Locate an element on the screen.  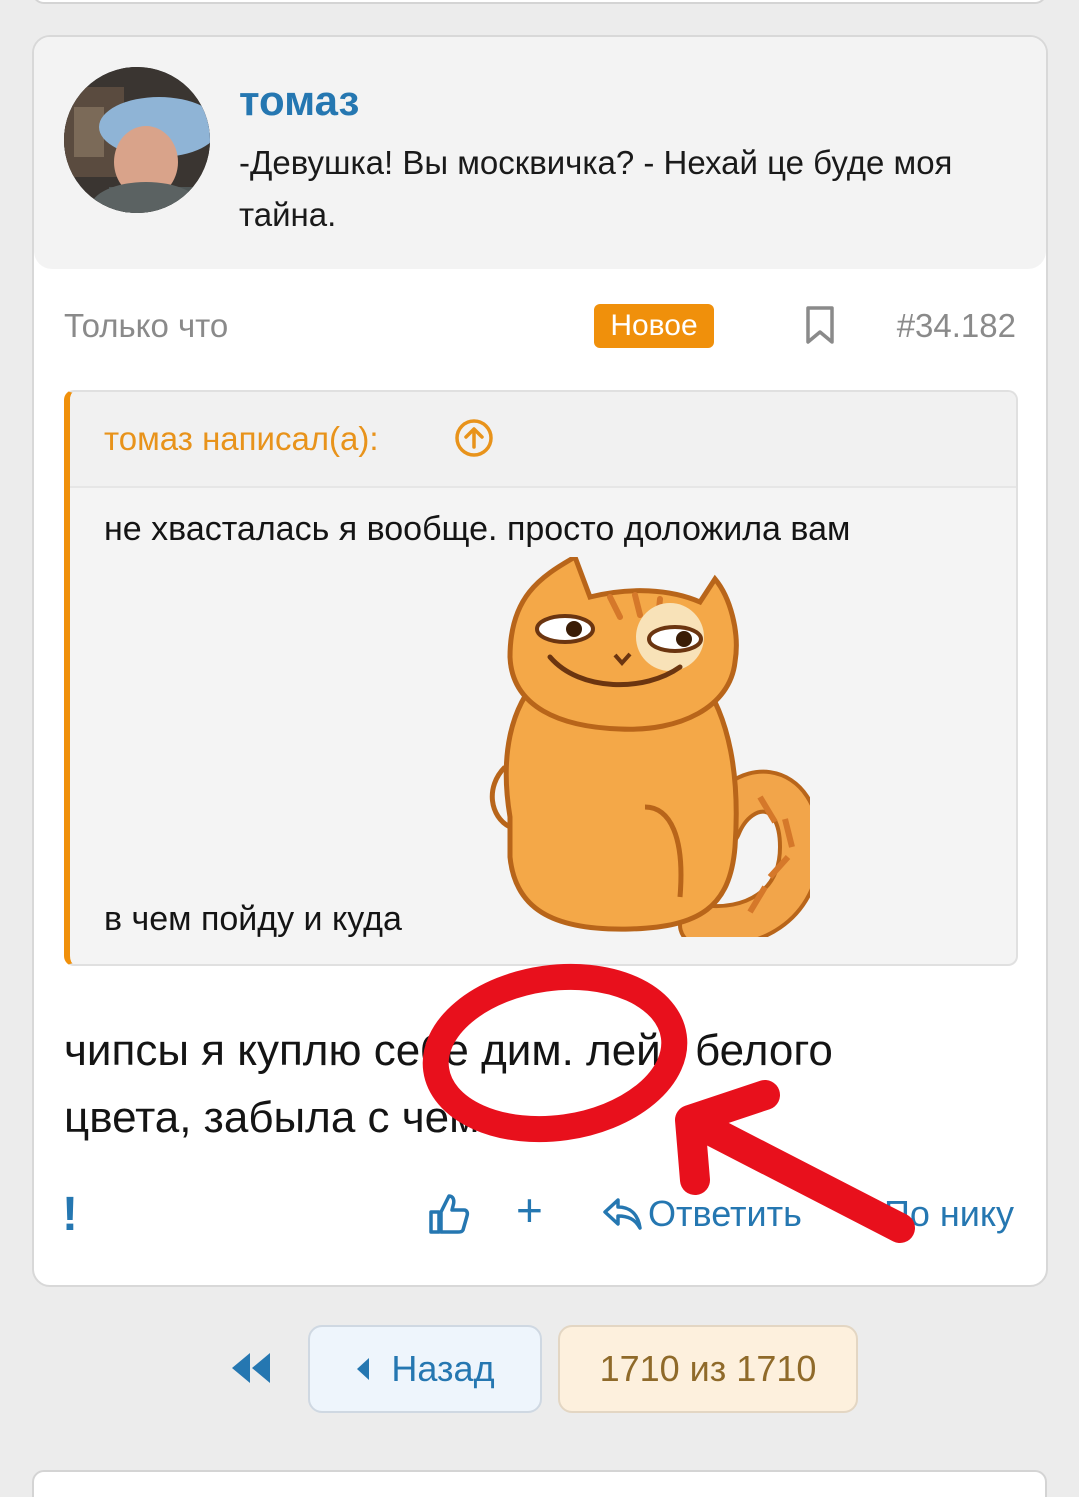
page-indicator: 1710 из 1710 is located at coordinates (708, 1369).